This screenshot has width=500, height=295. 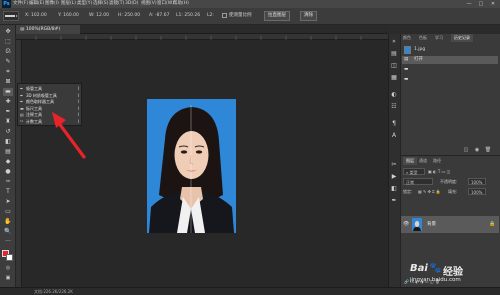 I want to click on move-icon: ✥, so click(x=8, y=32).